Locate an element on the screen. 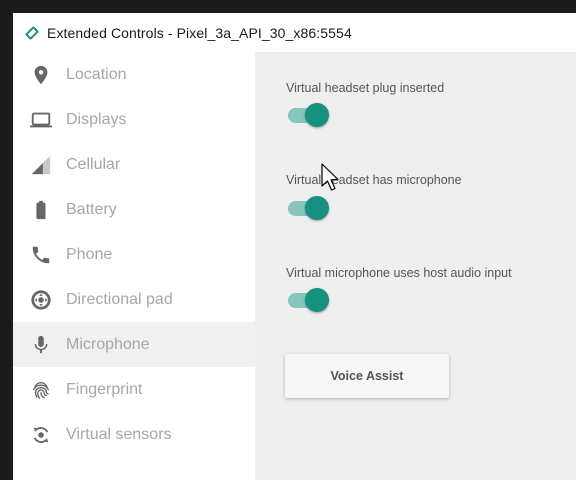  battery-icon is located at coordinates (41, 210).